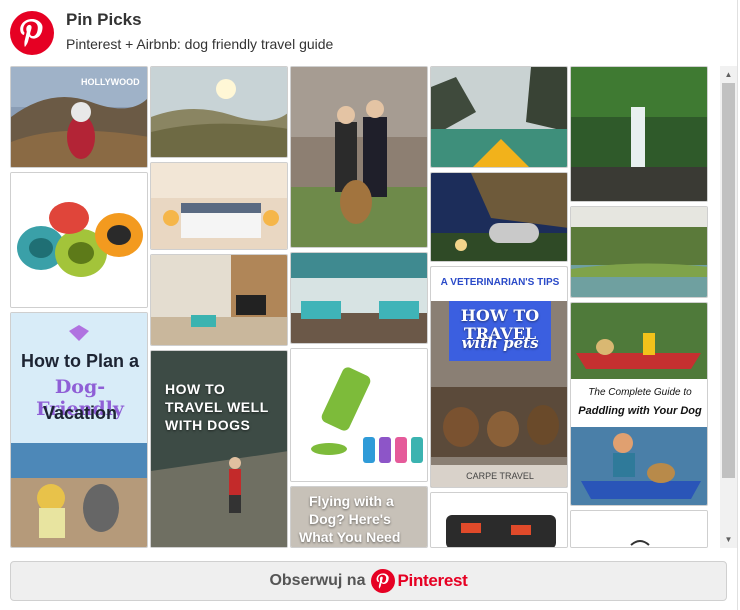 This screenshot has width=740, height=610. I want to click on pin-plan-line-1: How to Plan a, so click(79, 361).